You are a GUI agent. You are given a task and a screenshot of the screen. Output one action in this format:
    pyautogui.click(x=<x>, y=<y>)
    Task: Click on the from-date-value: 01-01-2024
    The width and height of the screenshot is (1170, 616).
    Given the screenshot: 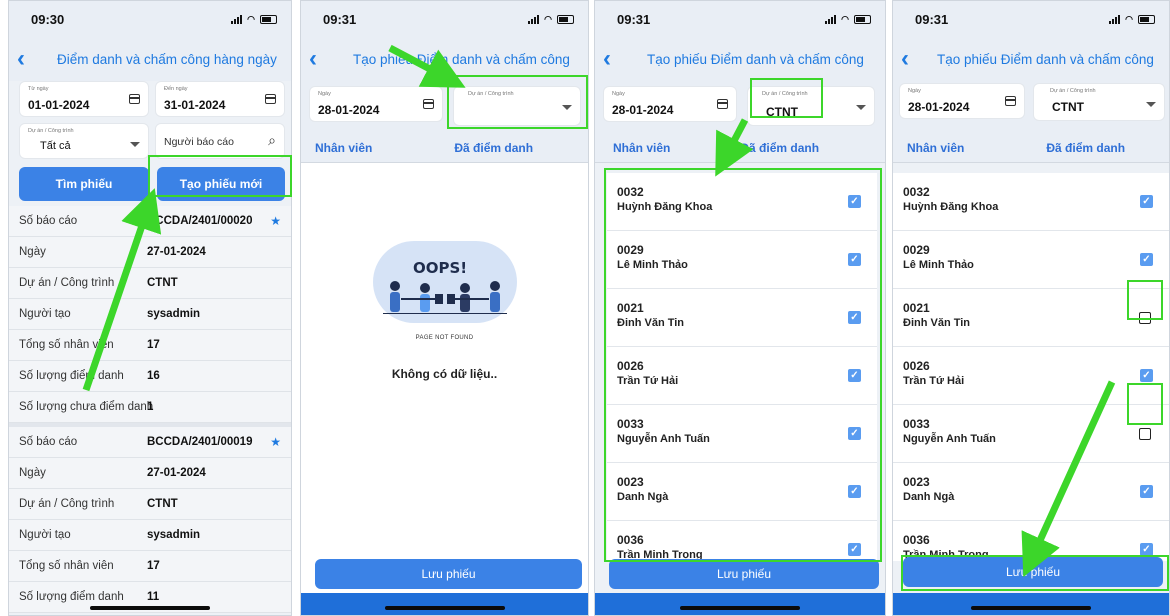 What is the action you would take?
    pyautogui.click(x=59, y=105)
    